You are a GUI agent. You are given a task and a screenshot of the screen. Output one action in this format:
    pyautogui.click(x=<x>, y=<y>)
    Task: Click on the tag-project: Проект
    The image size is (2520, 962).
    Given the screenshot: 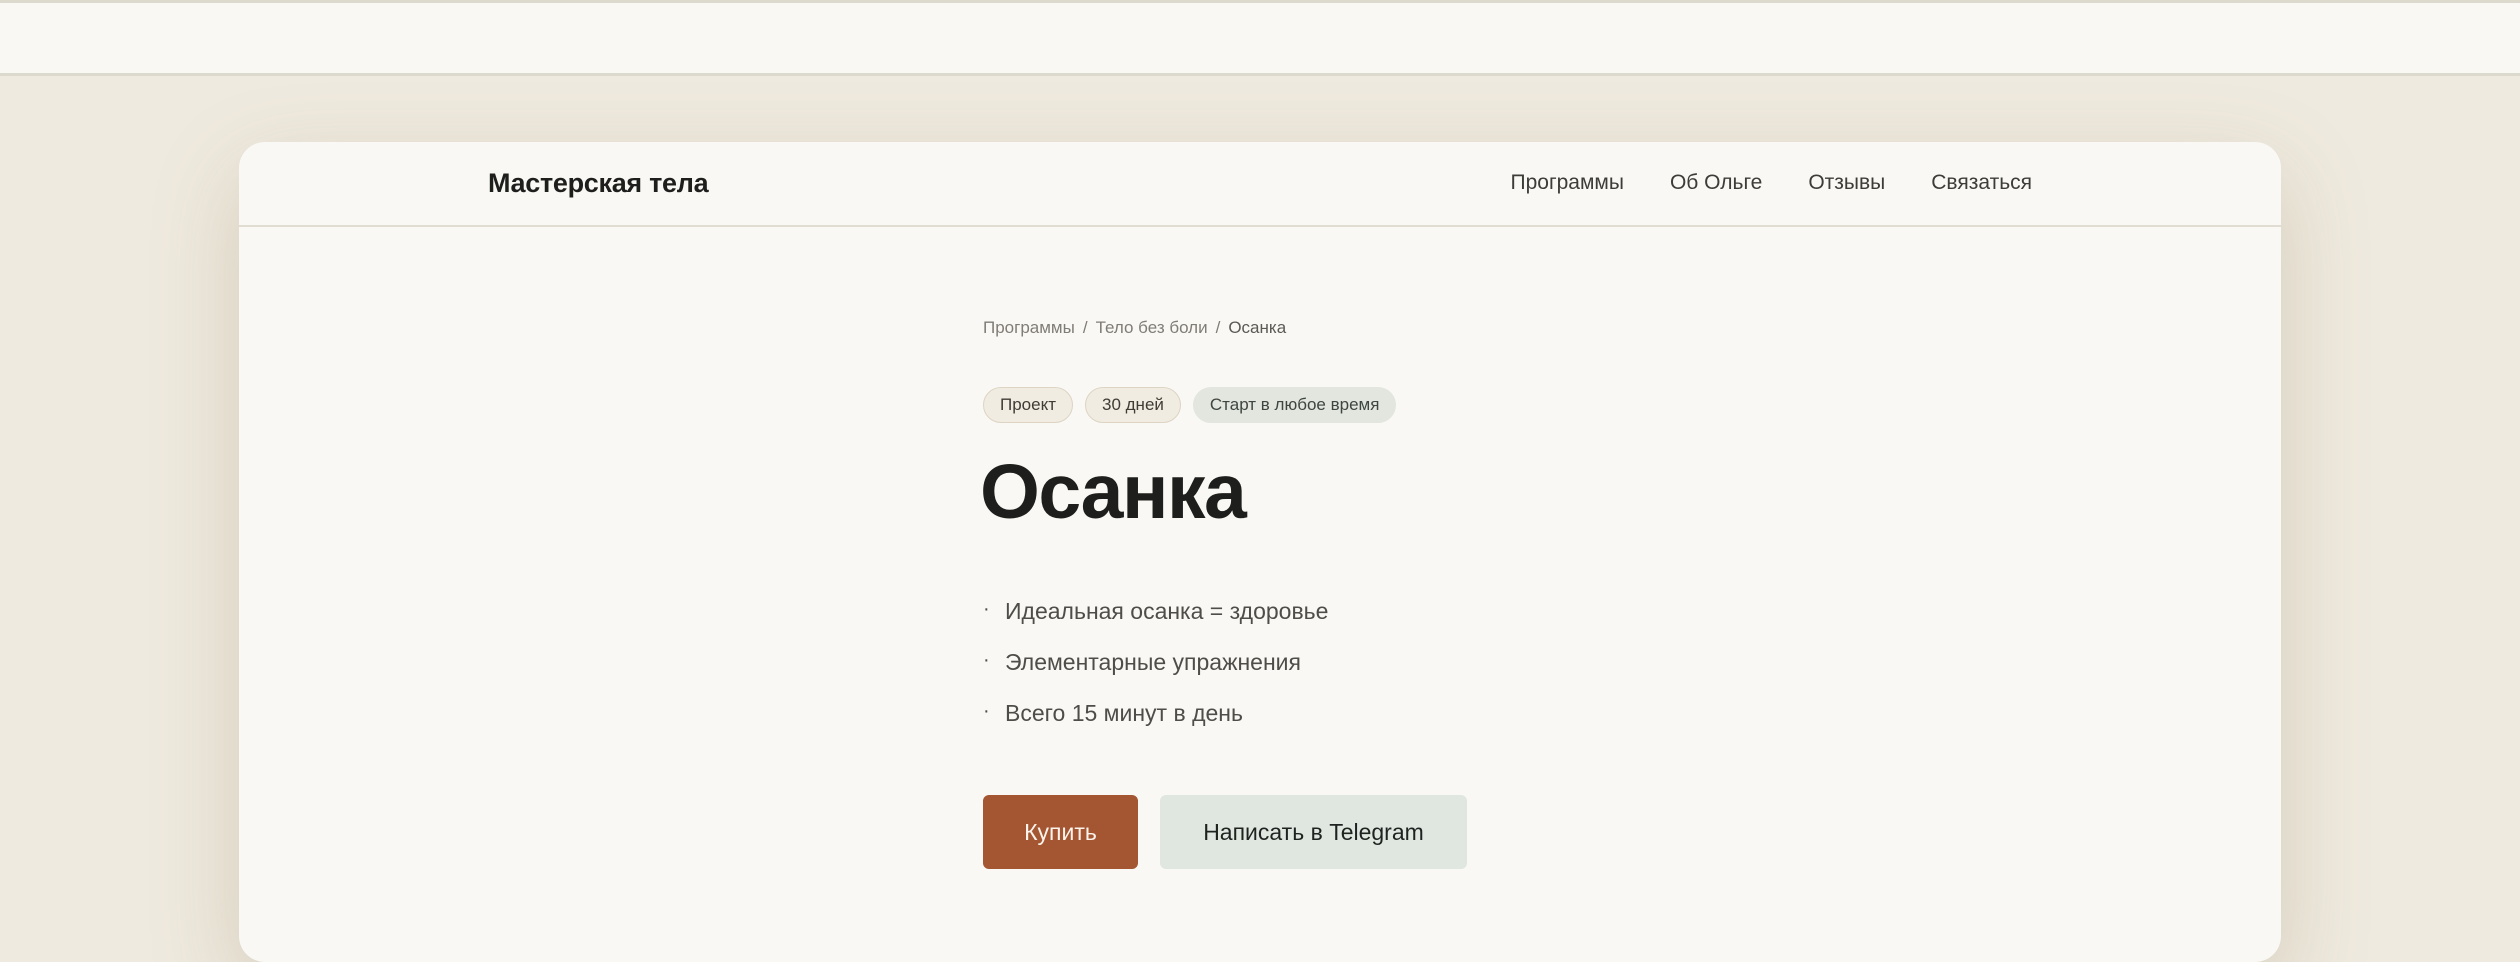 What is the action you would take?
    pyautogui.click(x=1028, y=405)
    